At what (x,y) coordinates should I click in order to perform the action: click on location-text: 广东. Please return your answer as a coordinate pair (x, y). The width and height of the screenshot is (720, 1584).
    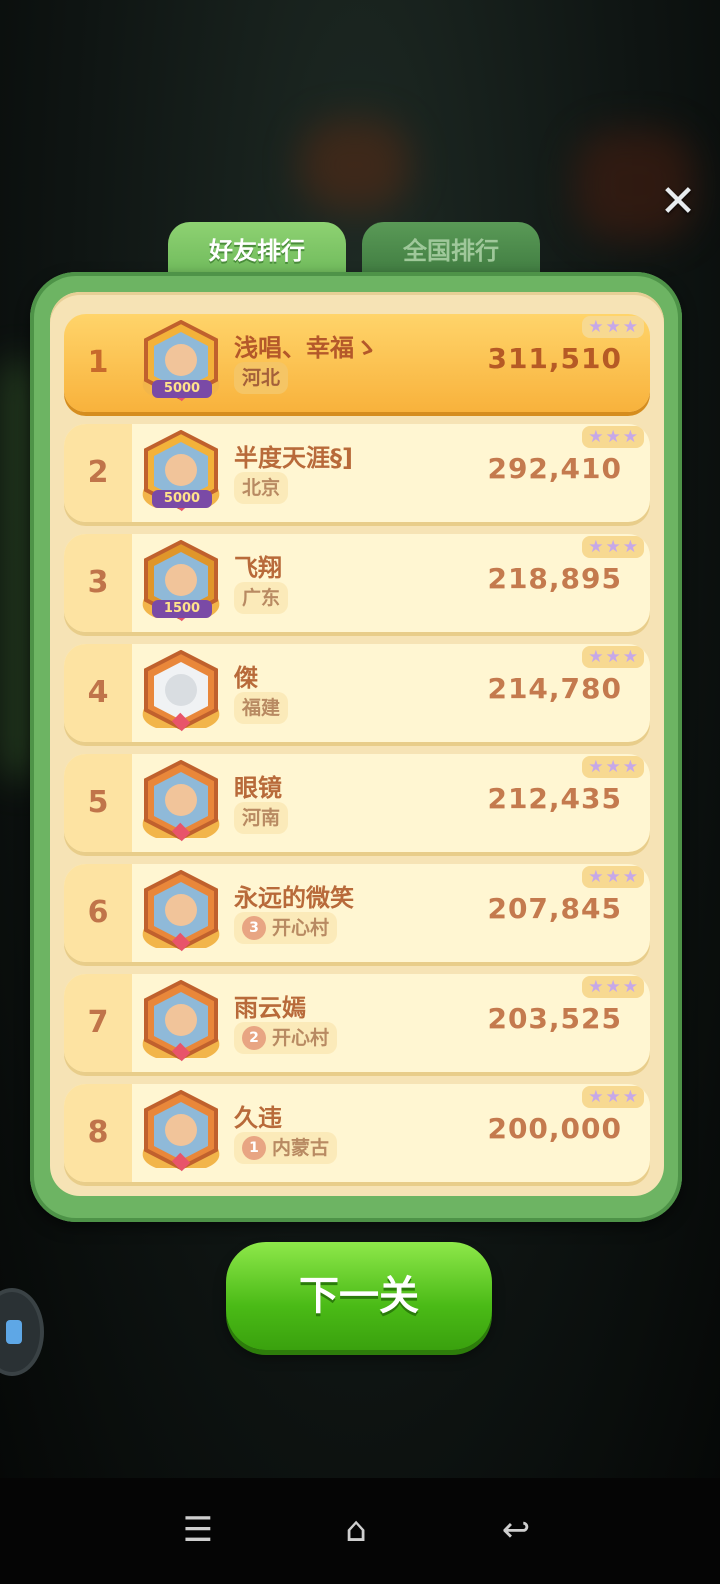
    Looking at the image, I should click on (261, 598).